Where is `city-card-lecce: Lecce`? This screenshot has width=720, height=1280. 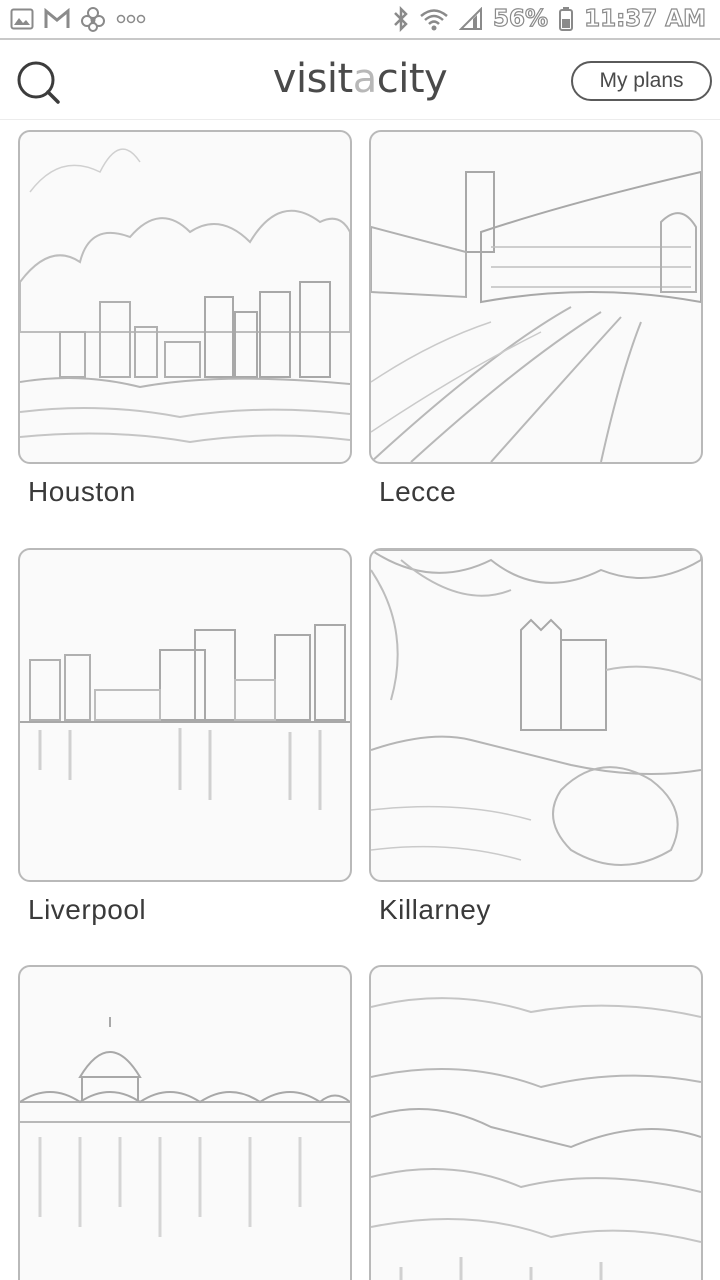
city-card-lecce: Lecce is located at coordinates (536, 319).